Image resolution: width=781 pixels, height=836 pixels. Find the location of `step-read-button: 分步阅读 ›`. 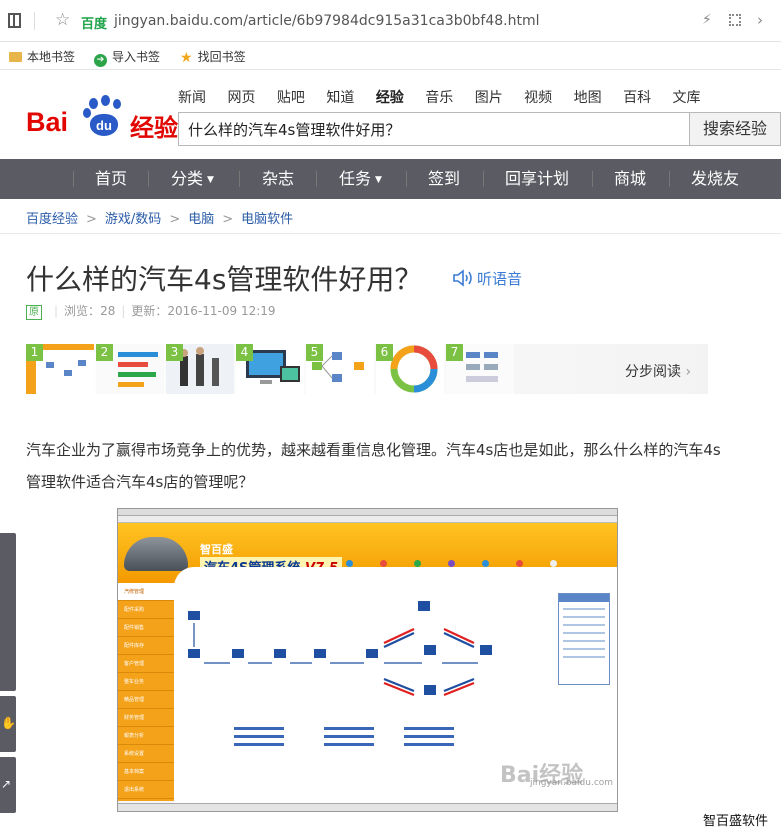

step-read-button: 分步阅读 › is located at coordinates (658, 371).